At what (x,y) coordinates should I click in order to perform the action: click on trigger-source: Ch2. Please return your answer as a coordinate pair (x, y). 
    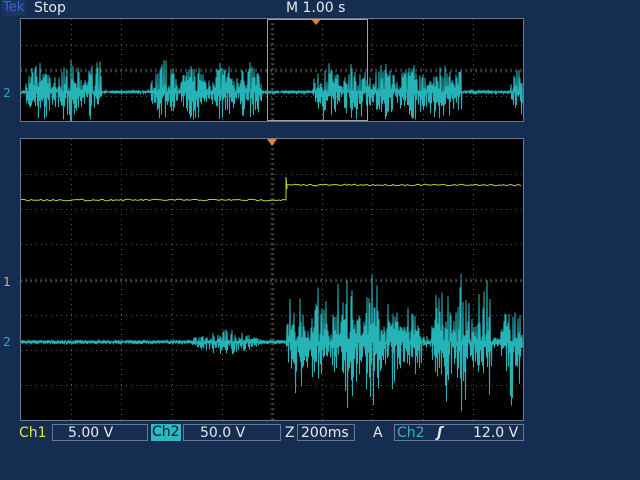
    Looking at the image, I should click on (411, 433).